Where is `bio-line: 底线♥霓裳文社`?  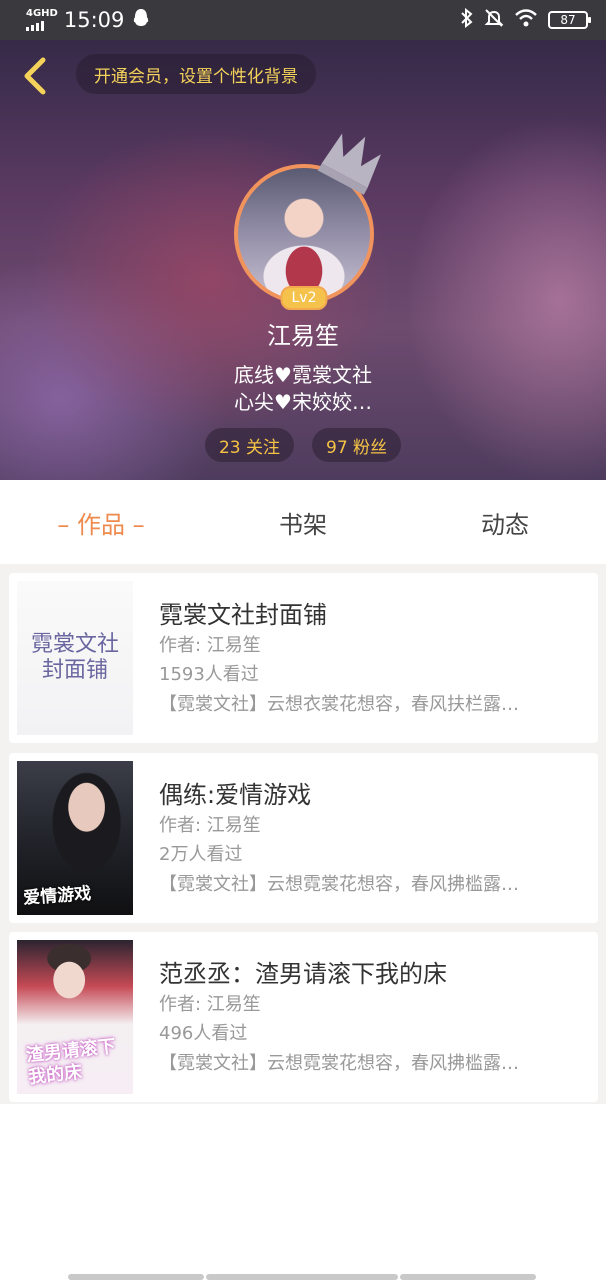 bio-line: 底线♥霓裳文社 is located at coordinates (303, 375).